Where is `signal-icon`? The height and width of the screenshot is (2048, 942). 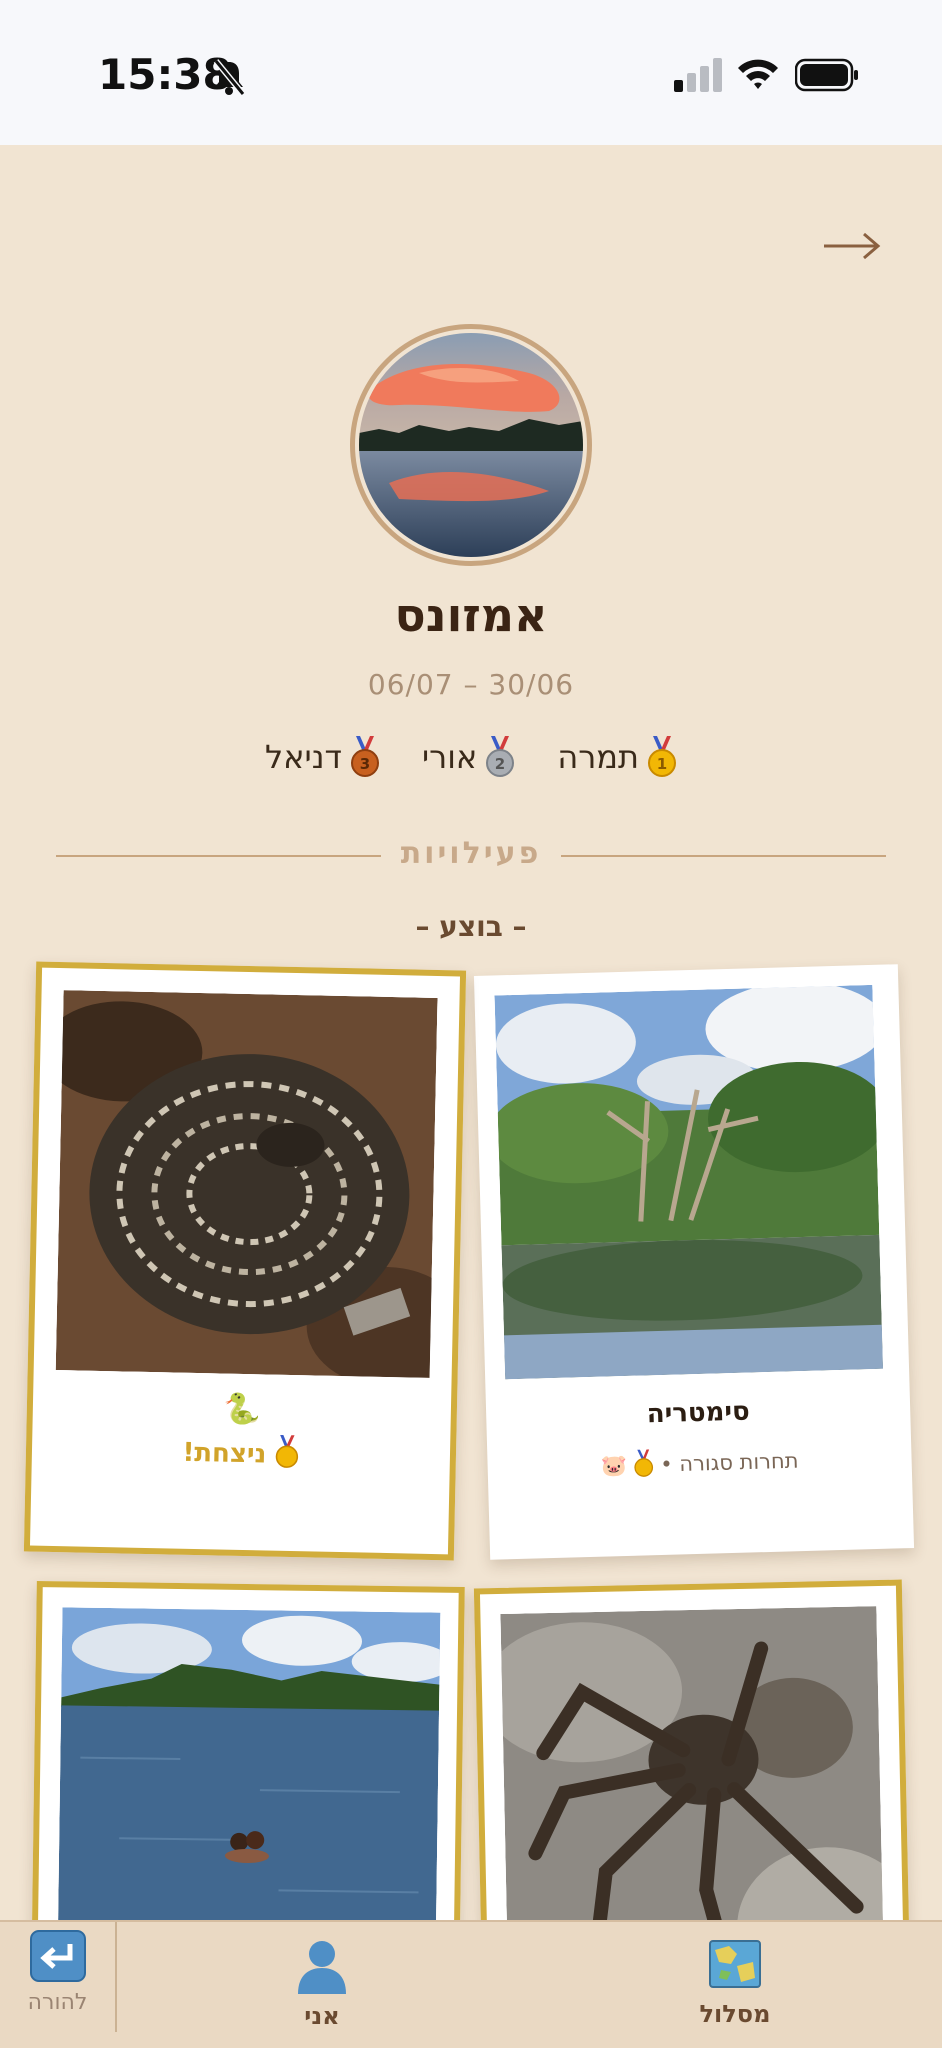 signal-icon is located at coordinates (698, 77).